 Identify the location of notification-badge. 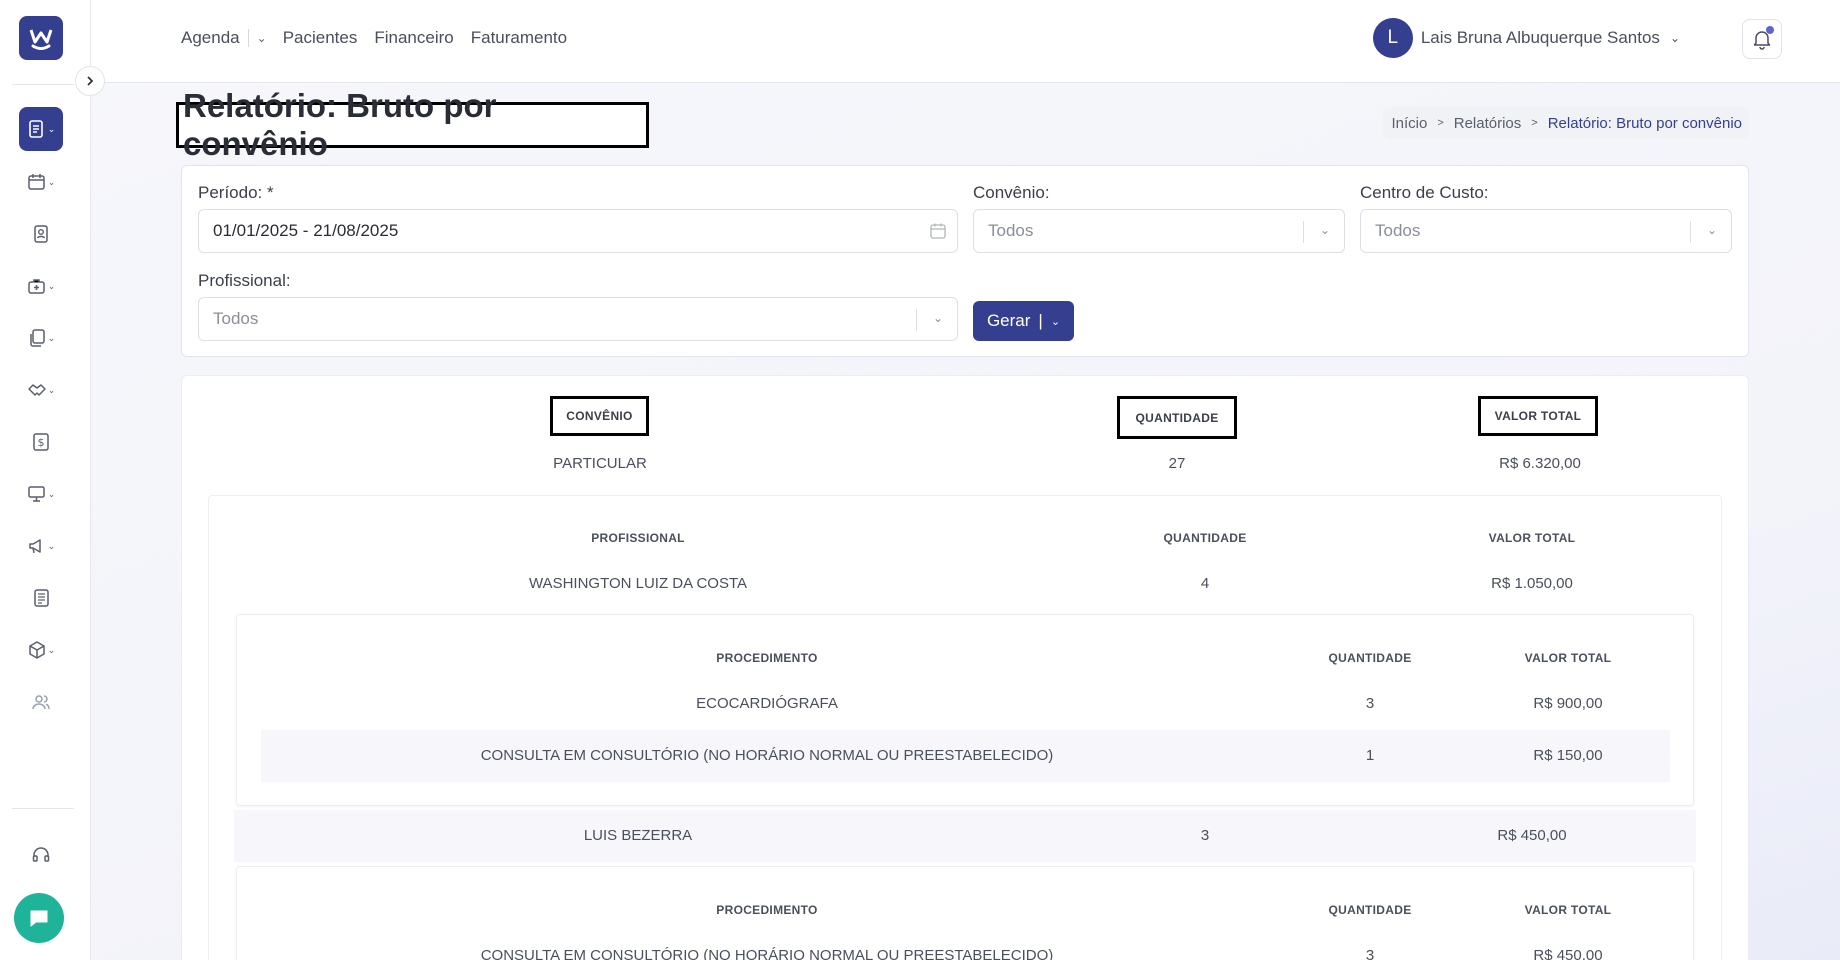
(1770, 30).